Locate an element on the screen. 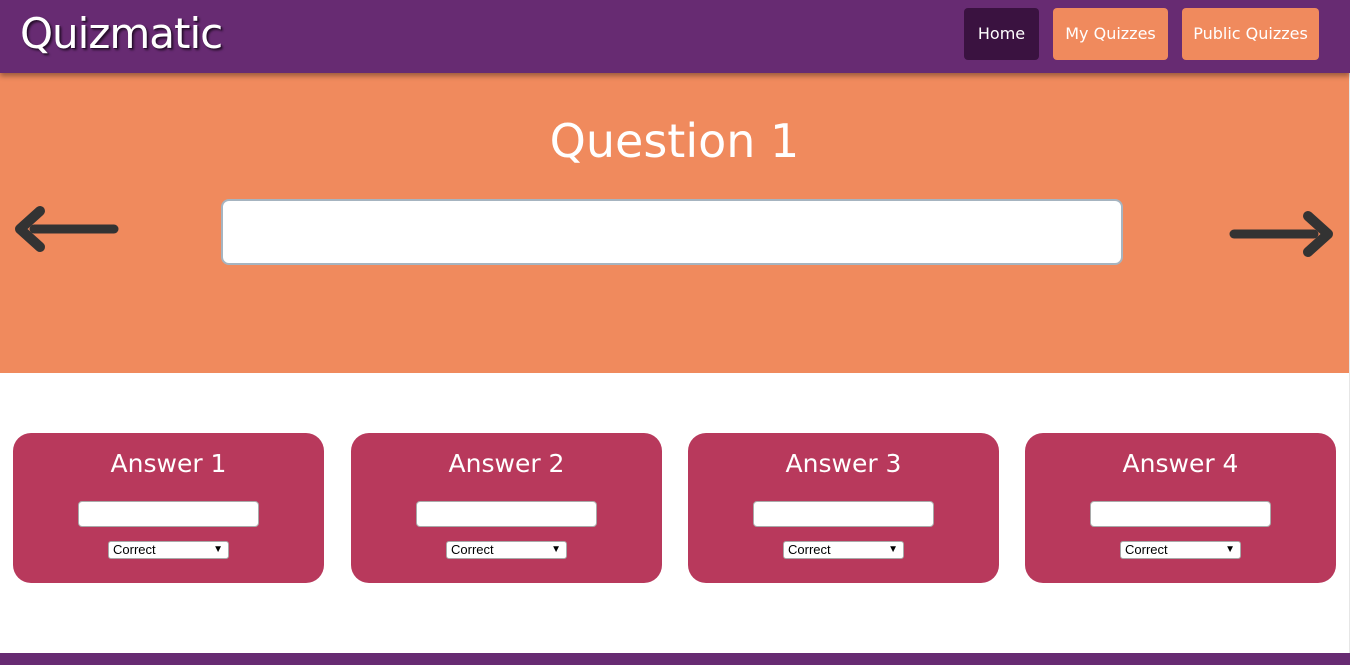 The height and width of the screenshot is (665, 1350). footer-bar is located at coordinates (675, 659).